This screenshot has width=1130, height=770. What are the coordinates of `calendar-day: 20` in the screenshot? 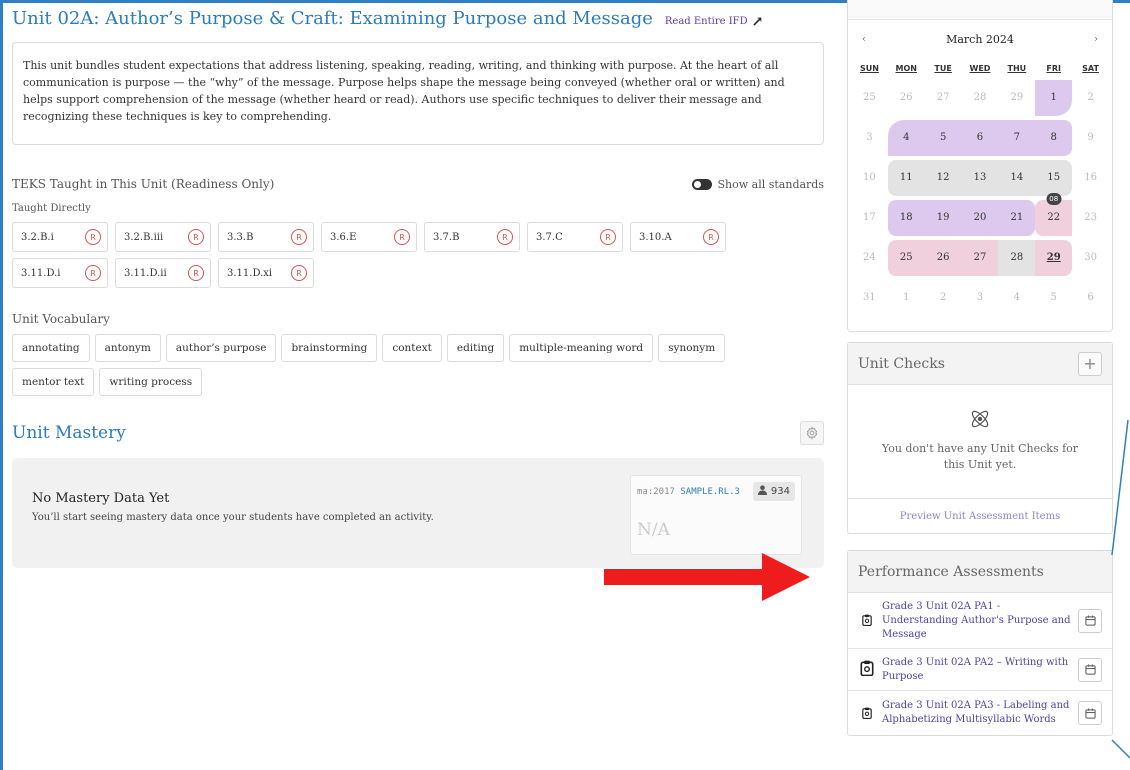 It's located at (980, 218).